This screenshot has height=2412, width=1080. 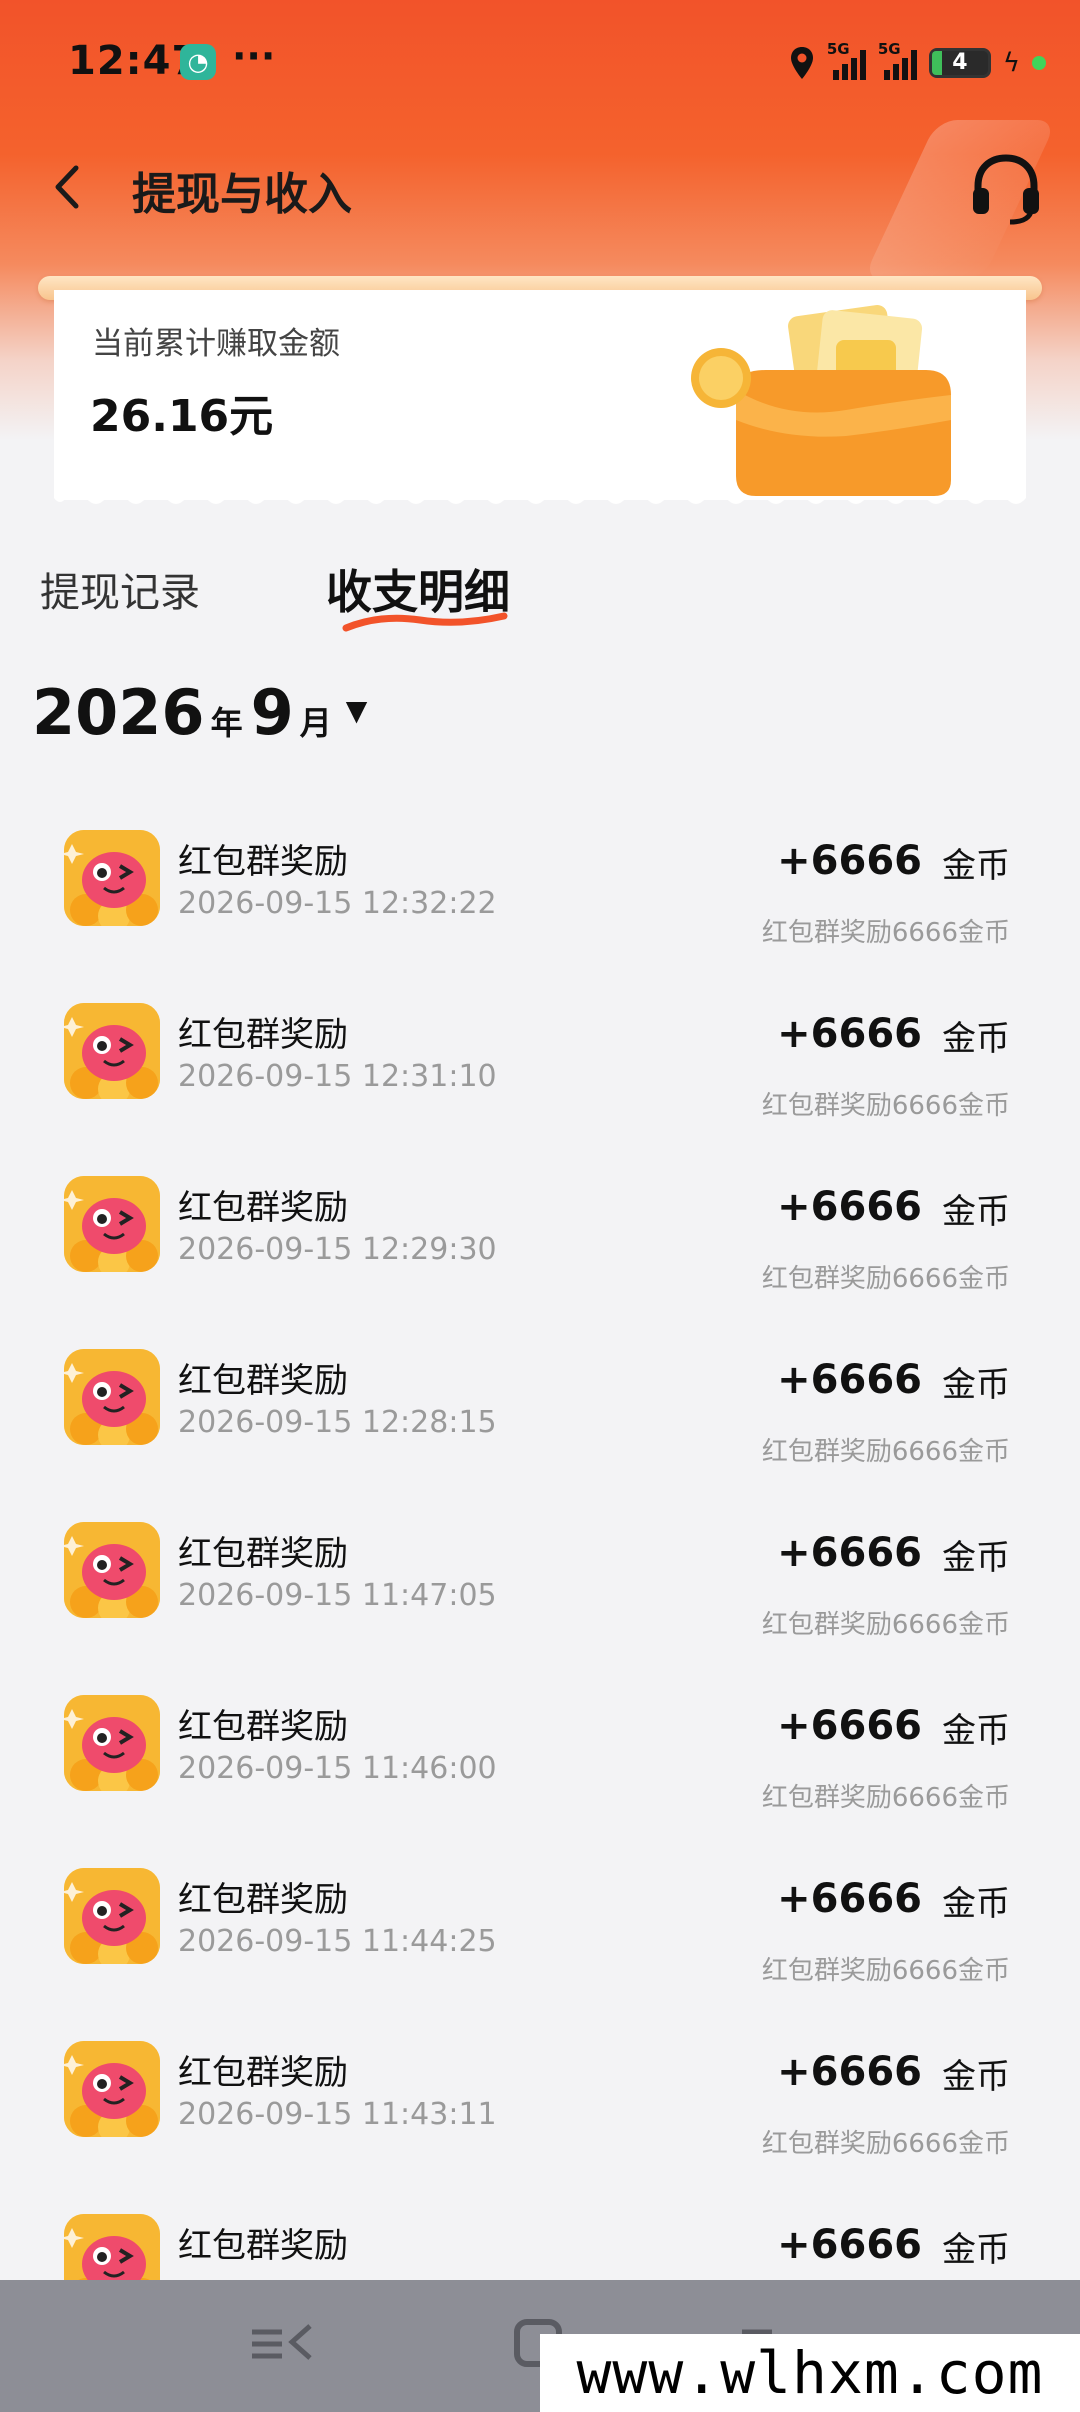 What do you see at coordinates (337, 1422) in the screenshot?
I see `transaction-time: 2026-09-15 12:28:15` at bounding box center [337, 1422].